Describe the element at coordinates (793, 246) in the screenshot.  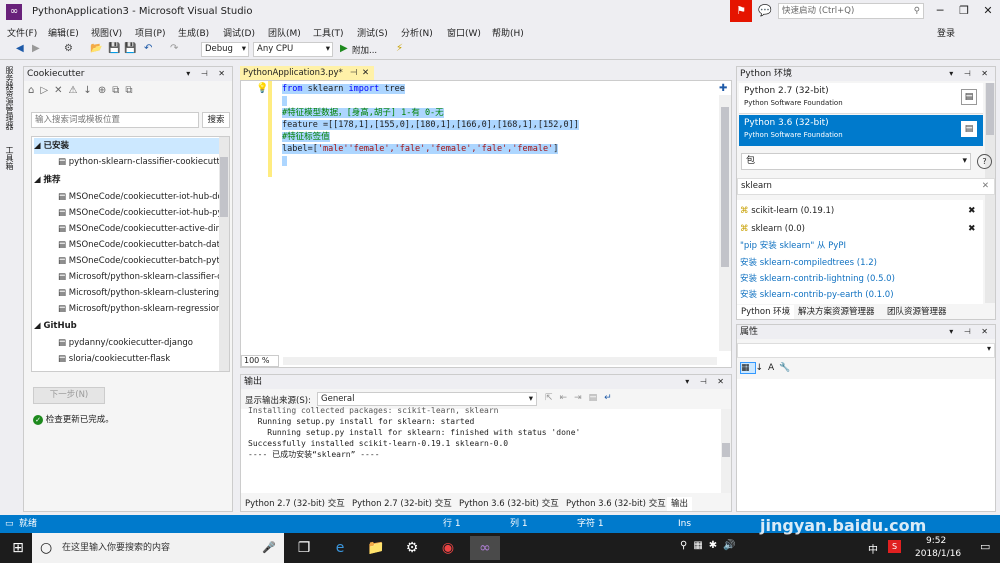
I see `pip-install-link: "pip 安装 sklearn" 从 PyPI` at that location.